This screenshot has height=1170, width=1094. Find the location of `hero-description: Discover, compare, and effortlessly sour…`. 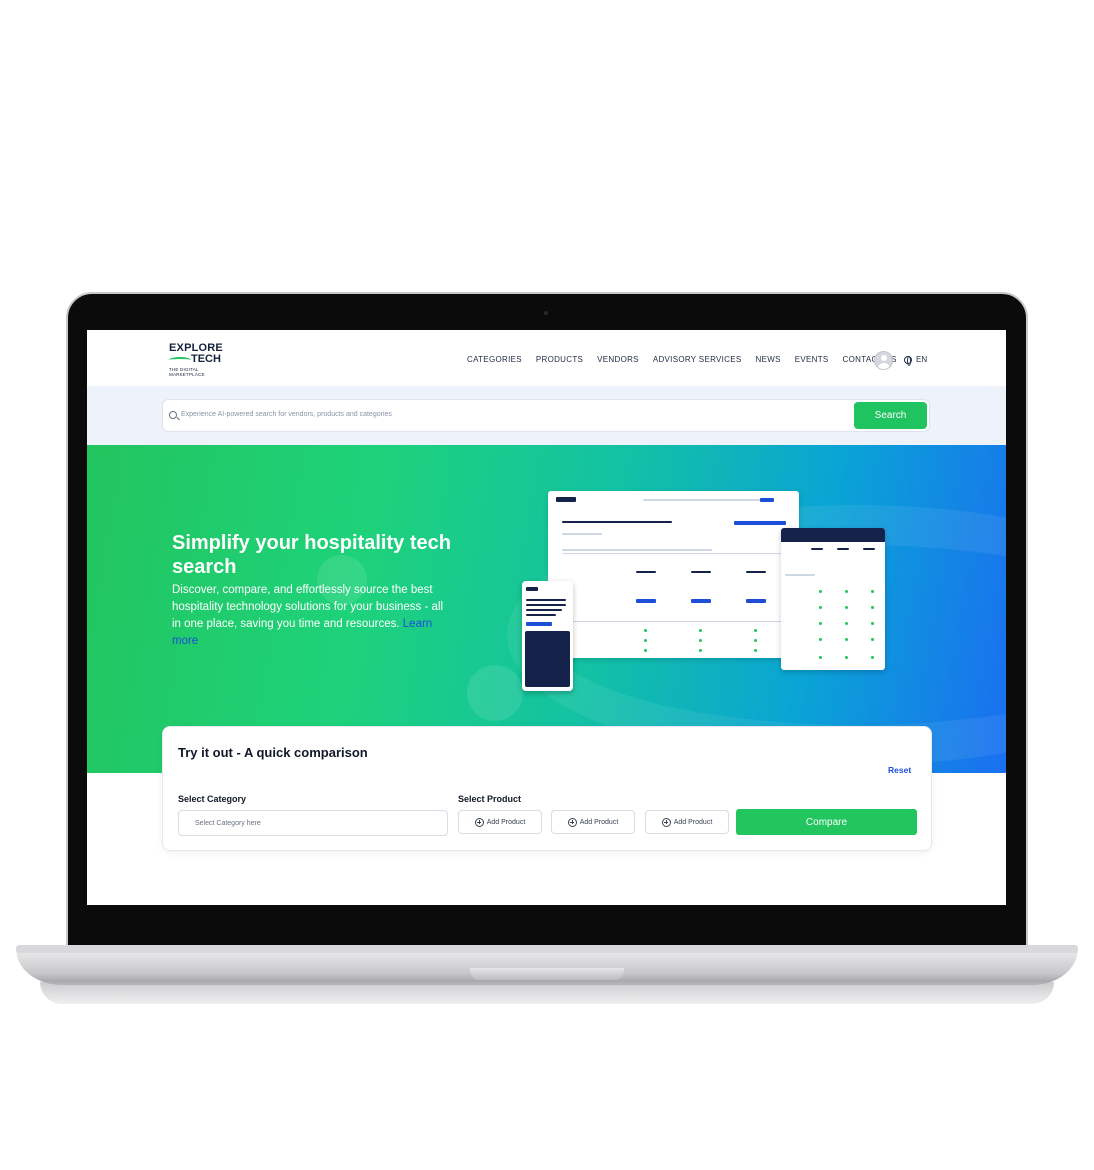

hero-description: Discover, compare, and effortlessly sour… is located at coordinates (312, 616).